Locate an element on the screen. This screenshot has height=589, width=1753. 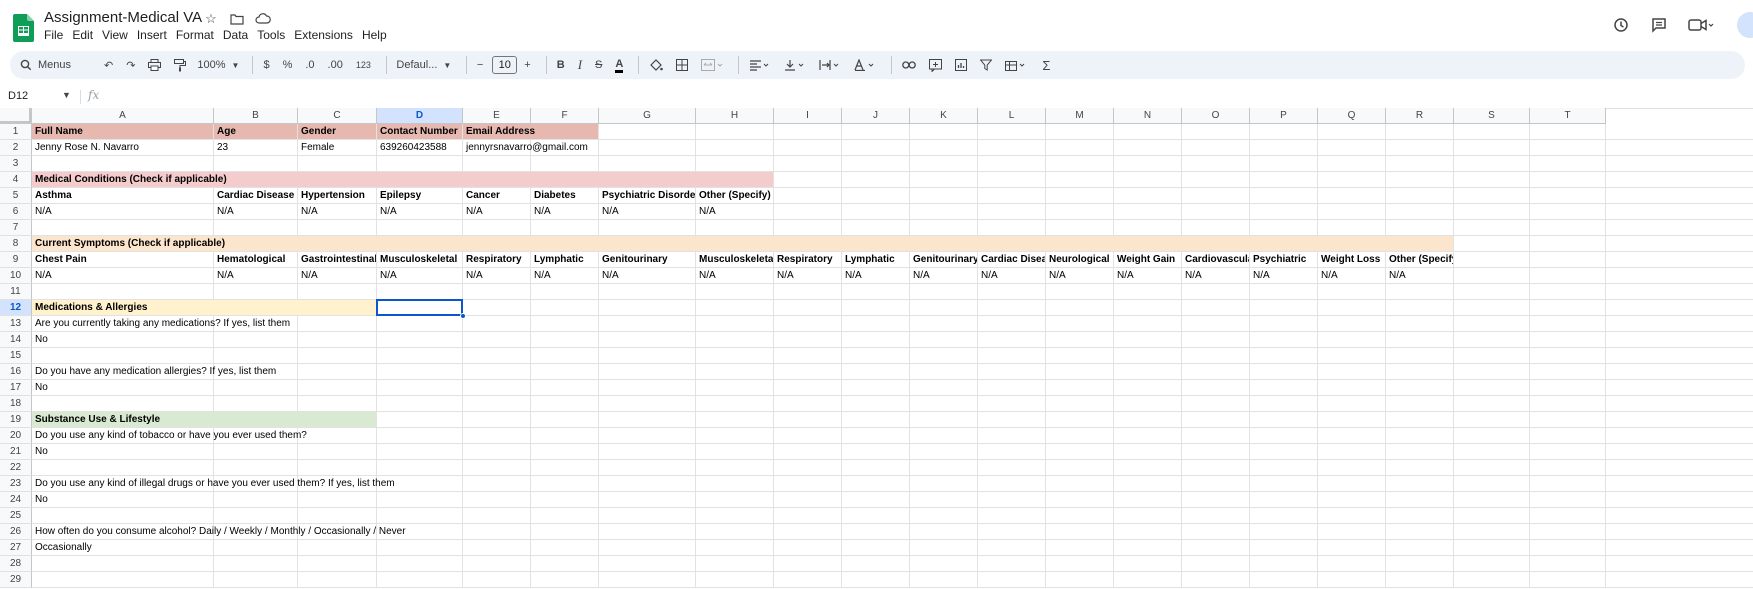
column-header-c: C is located at coordinates (337, 116).